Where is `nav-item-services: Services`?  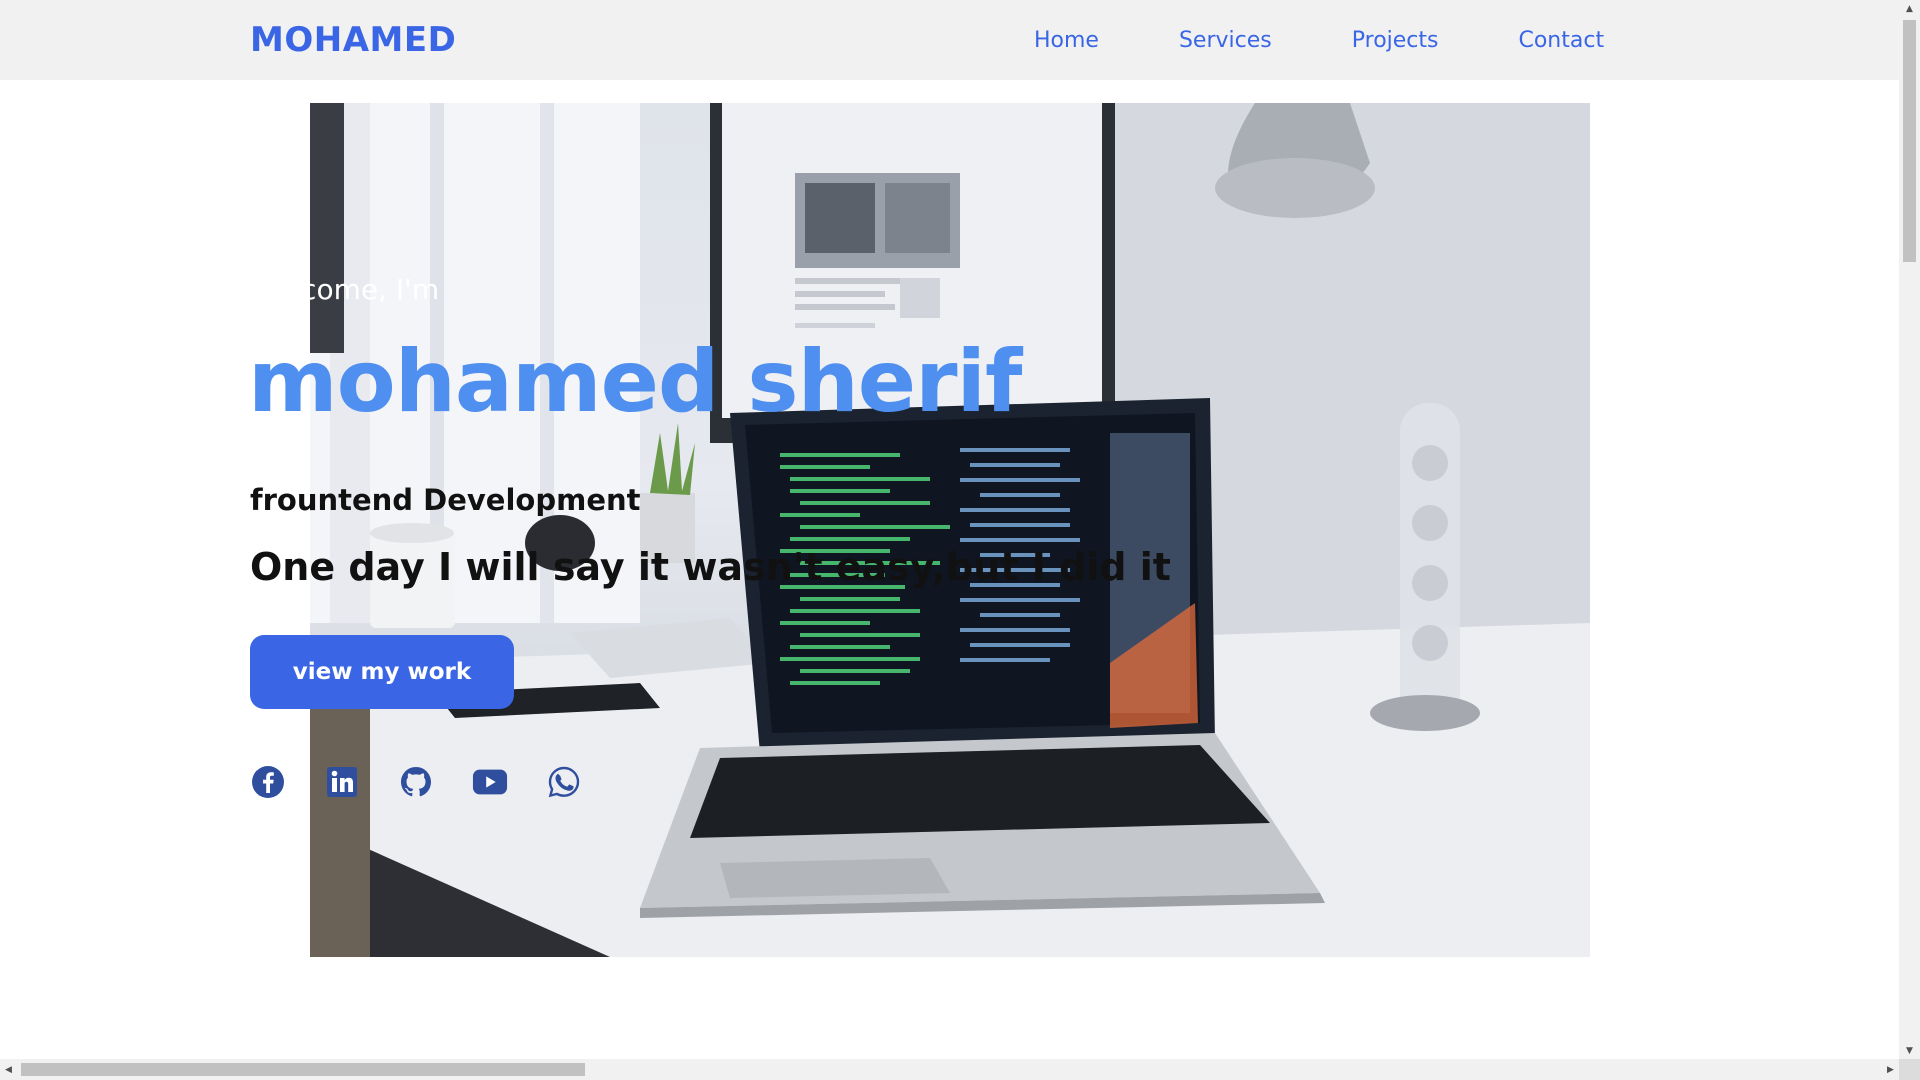
nav-item-services: Services is located at coordinates (1225, 41).